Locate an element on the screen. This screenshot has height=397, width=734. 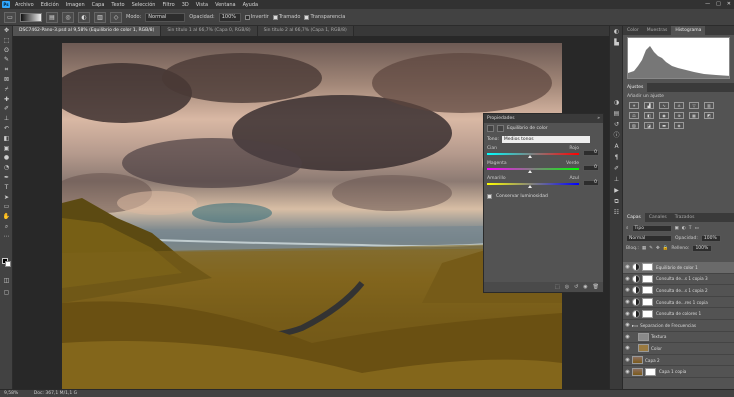
info-panel-icon: ⓘ is located at coordinates (616, 136).